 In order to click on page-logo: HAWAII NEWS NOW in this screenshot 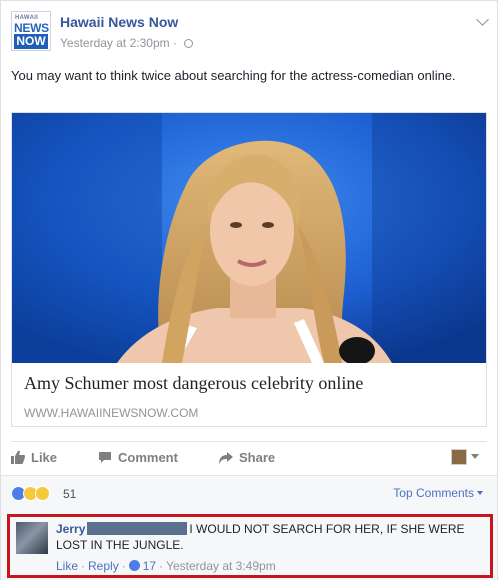, I will do `click(31, 31)`.